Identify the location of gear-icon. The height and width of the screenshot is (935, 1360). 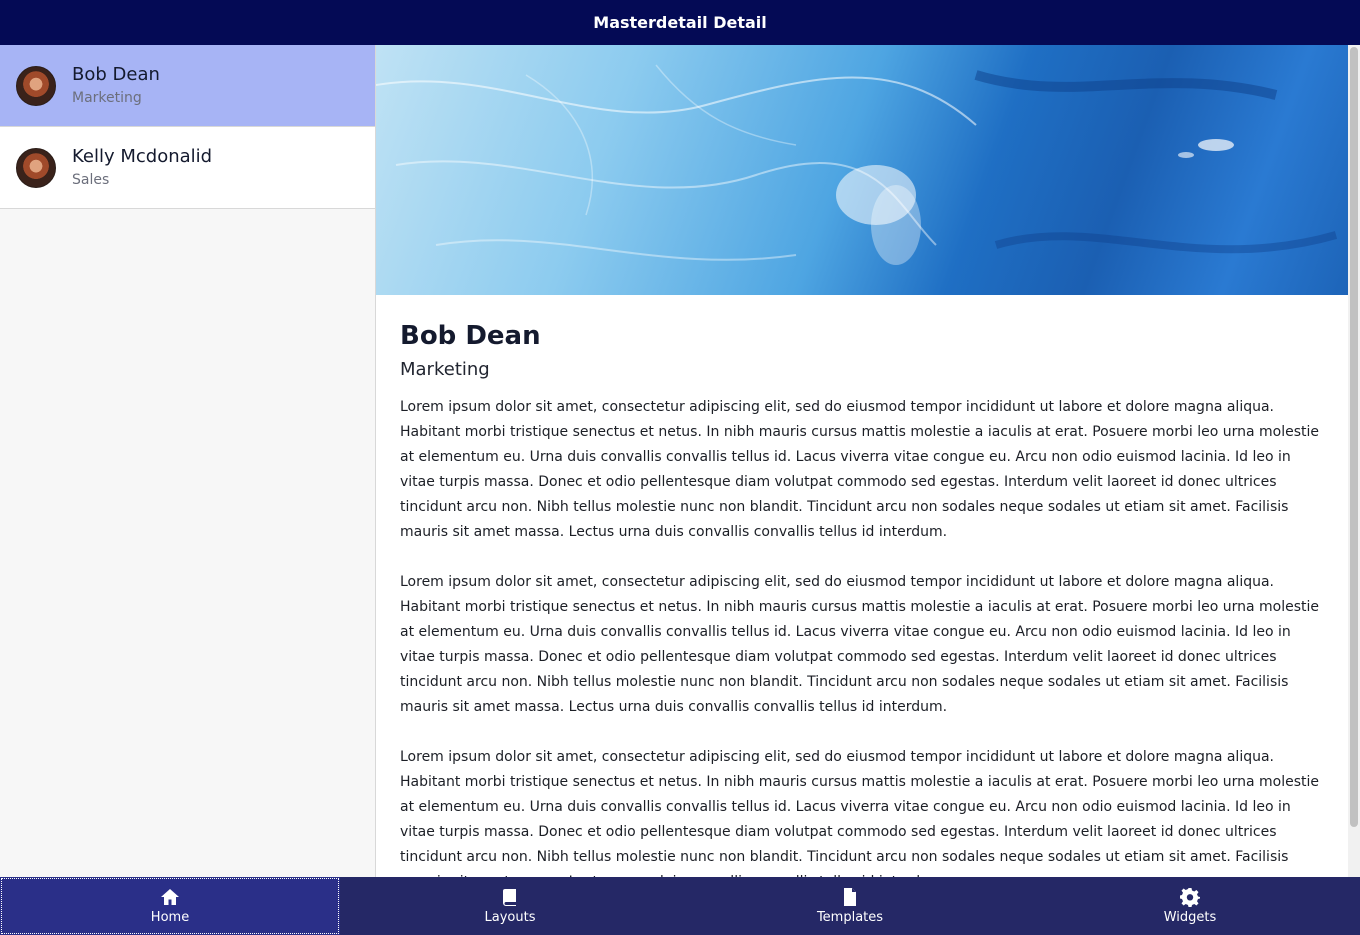
(1190, 897).